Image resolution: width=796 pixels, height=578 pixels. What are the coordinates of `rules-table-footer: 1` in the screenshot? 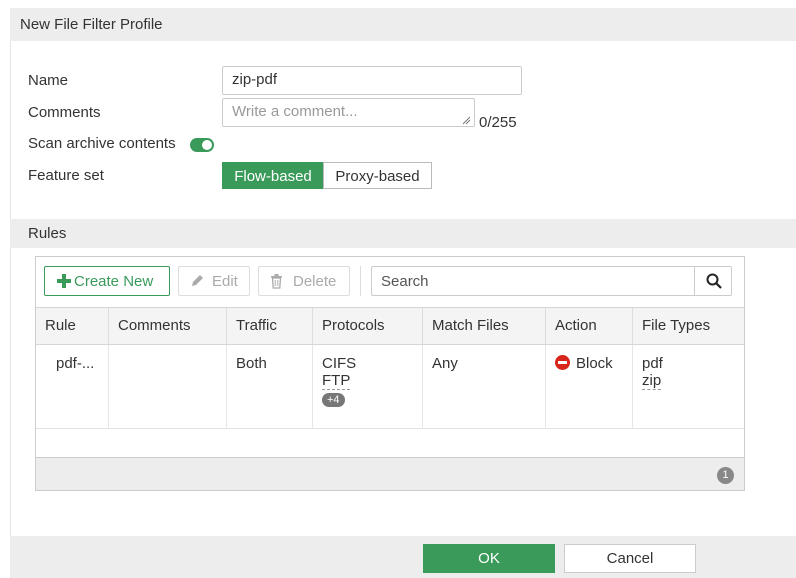 It's located at (390, 473).